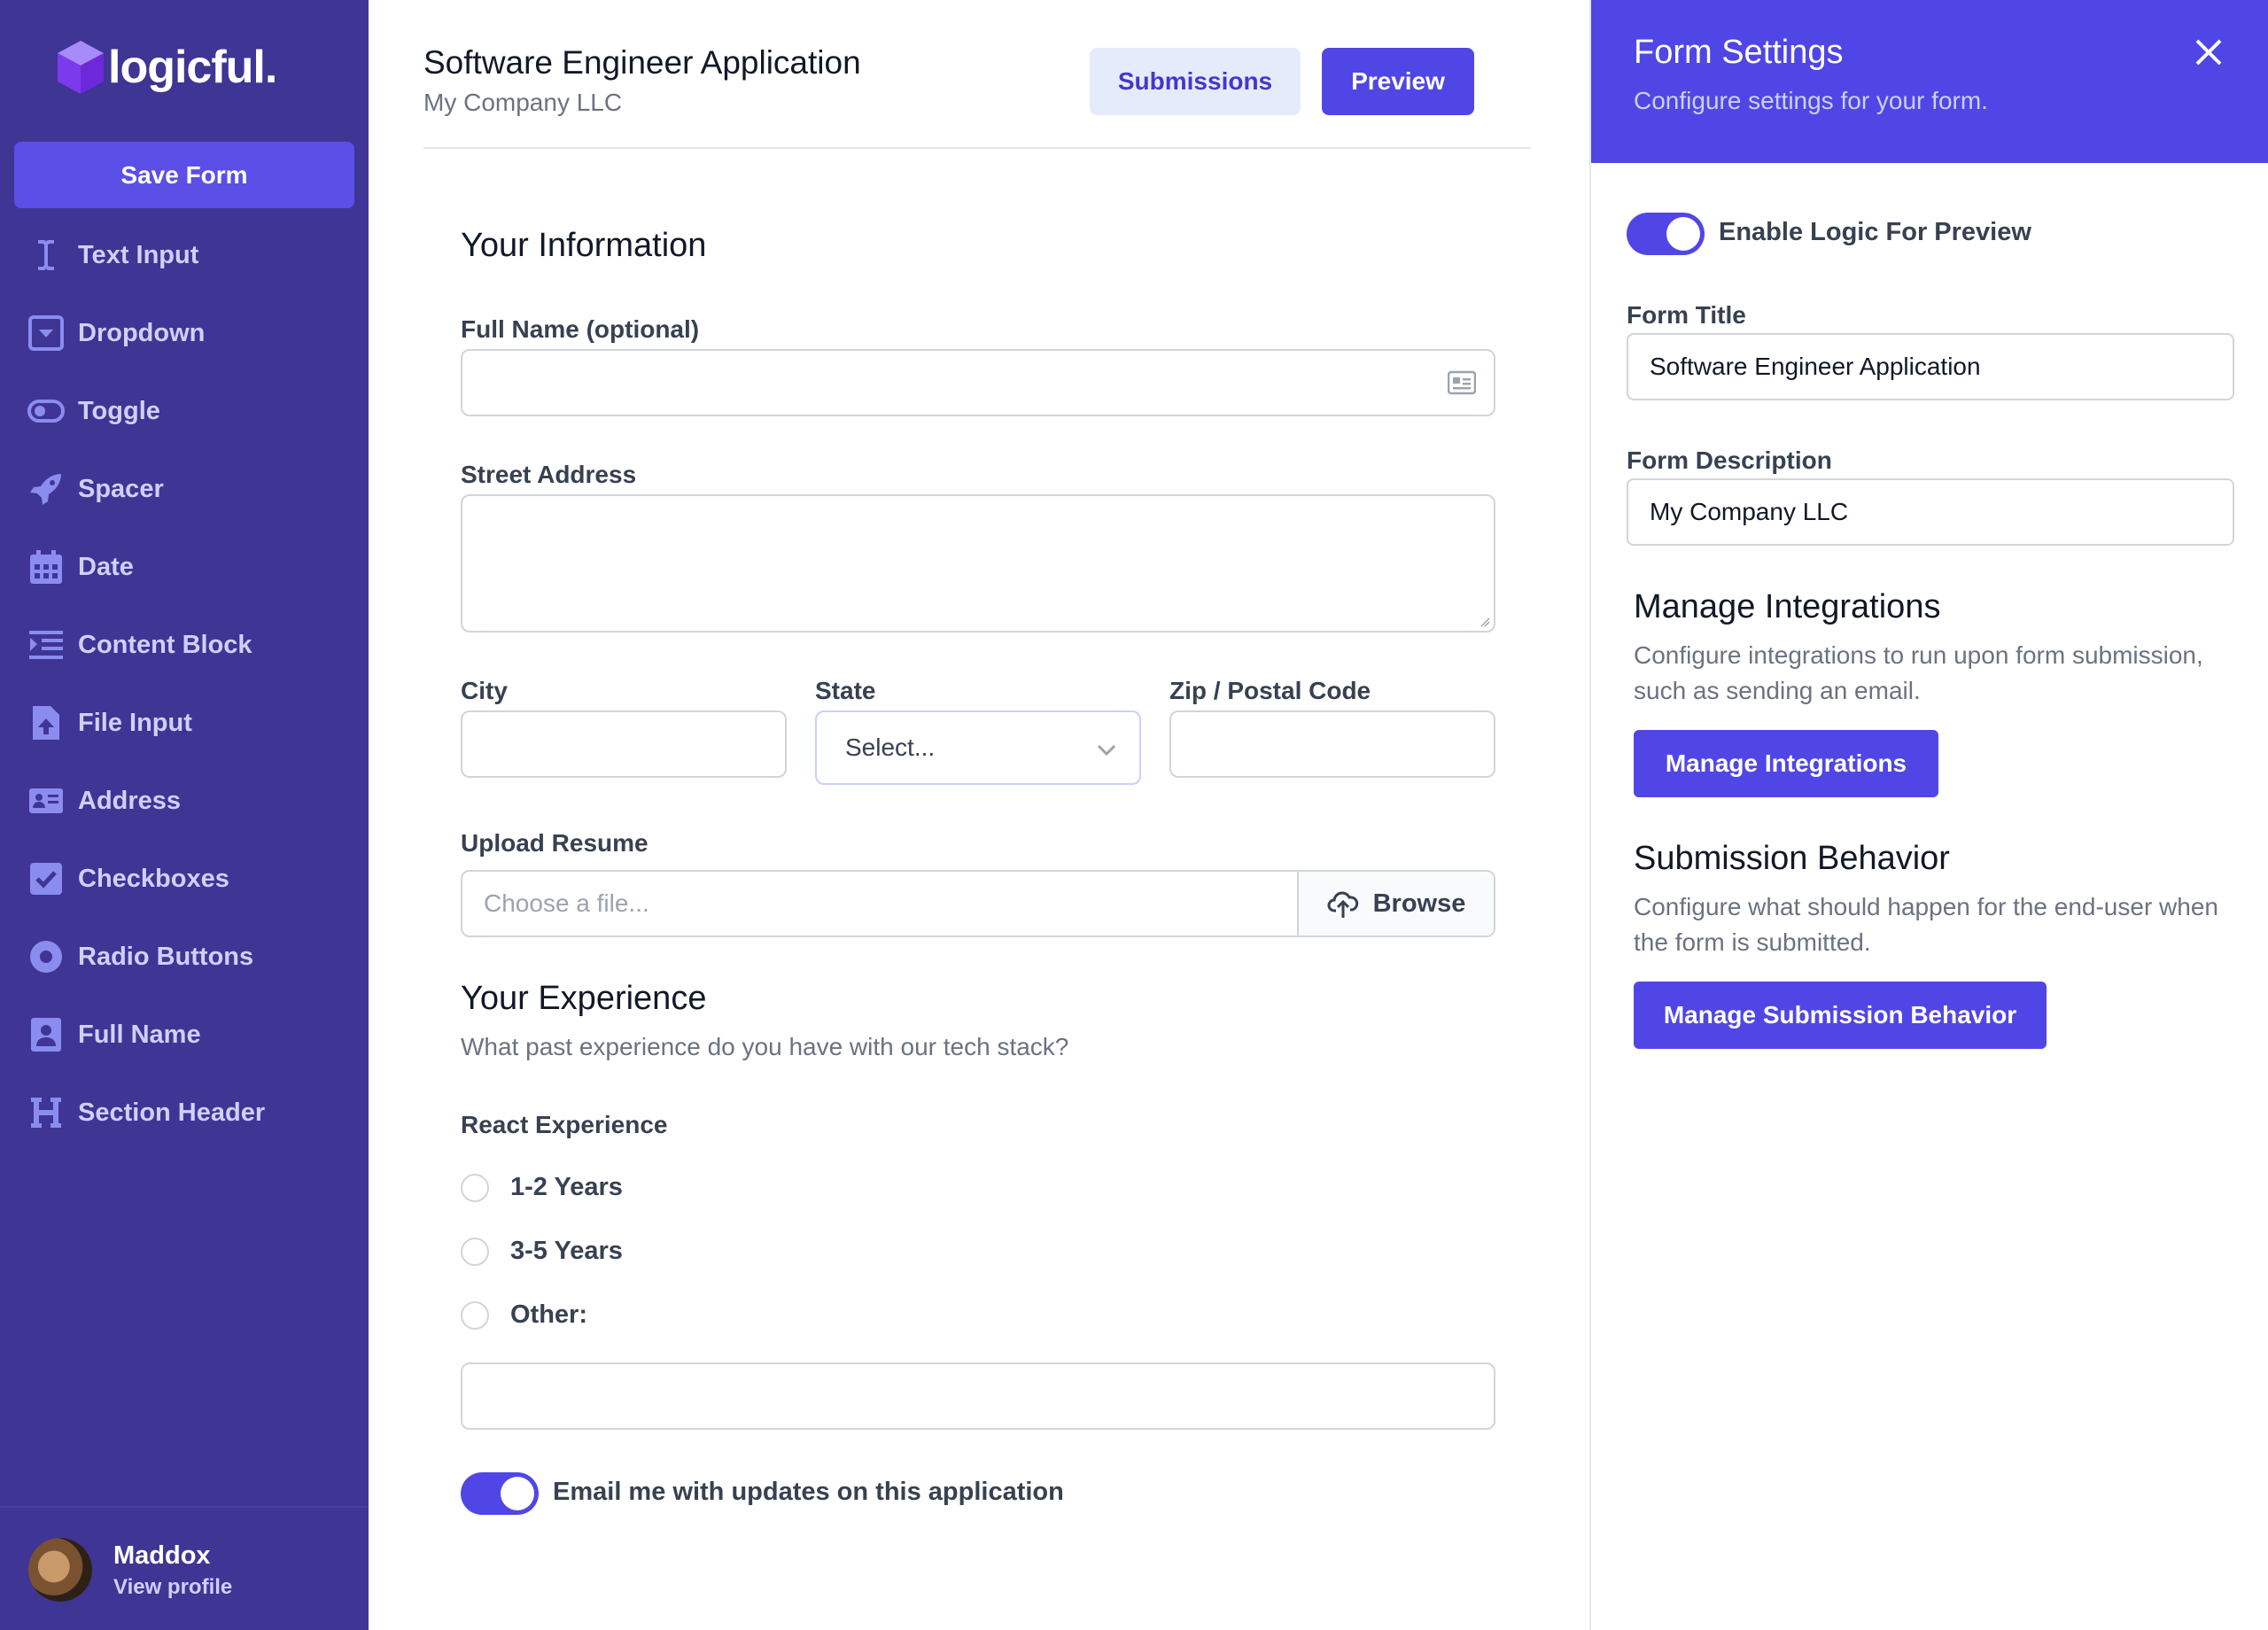 This screenshot has width=2268, height=1630. What do you see at coordinates (1398, 81) in the screenshot?
I see `preview-button: Preview` at bounding box center [1398, 81].